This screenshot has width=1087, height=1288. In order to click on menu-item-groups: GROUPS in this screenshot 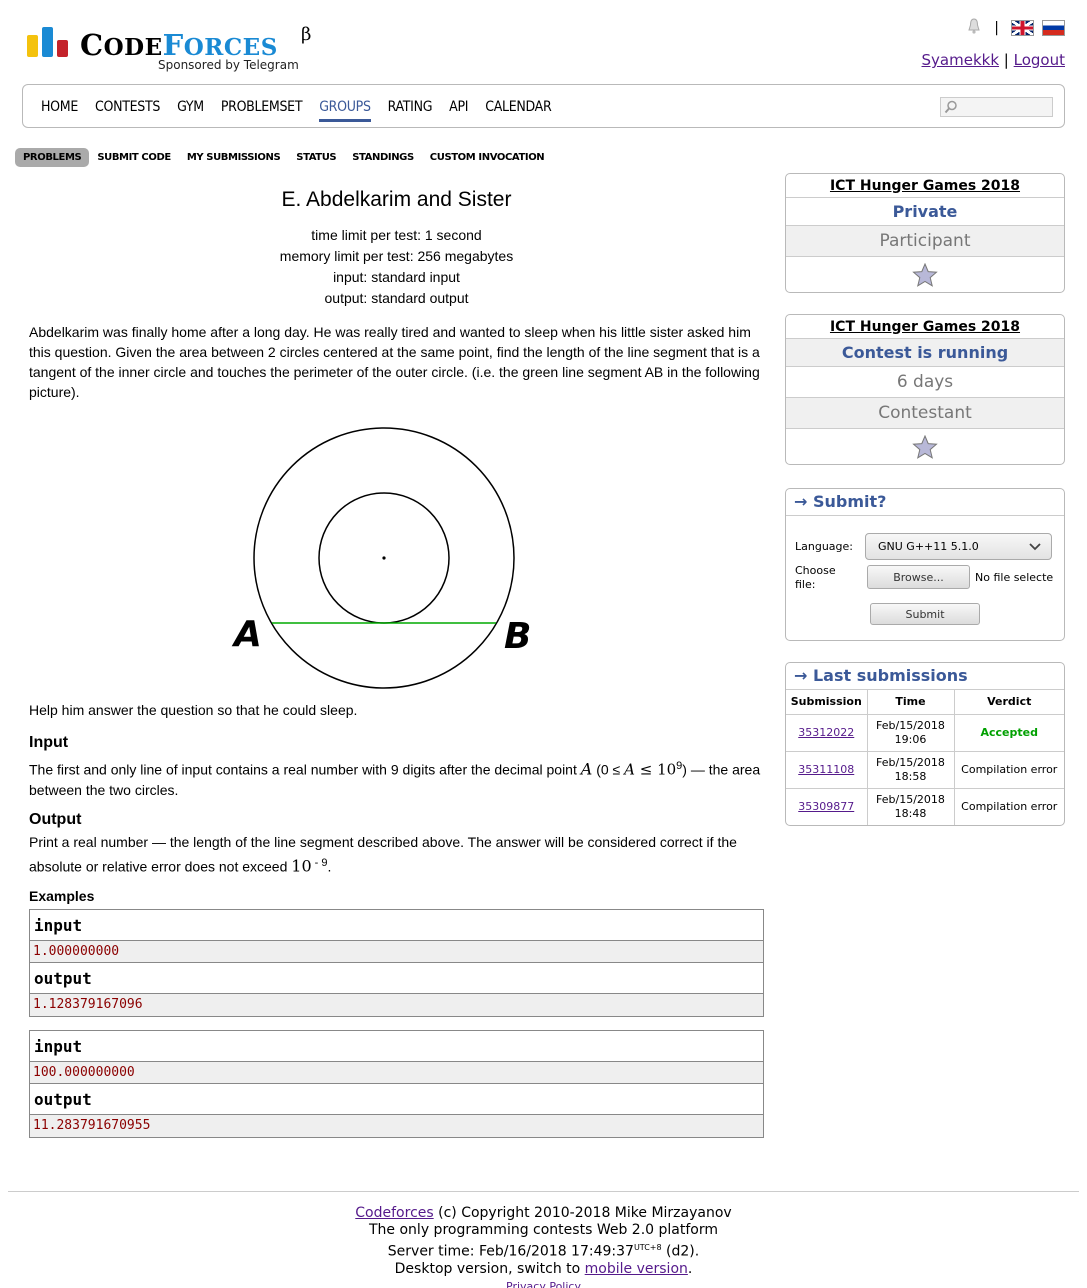, I will do `click(345, 110)`.